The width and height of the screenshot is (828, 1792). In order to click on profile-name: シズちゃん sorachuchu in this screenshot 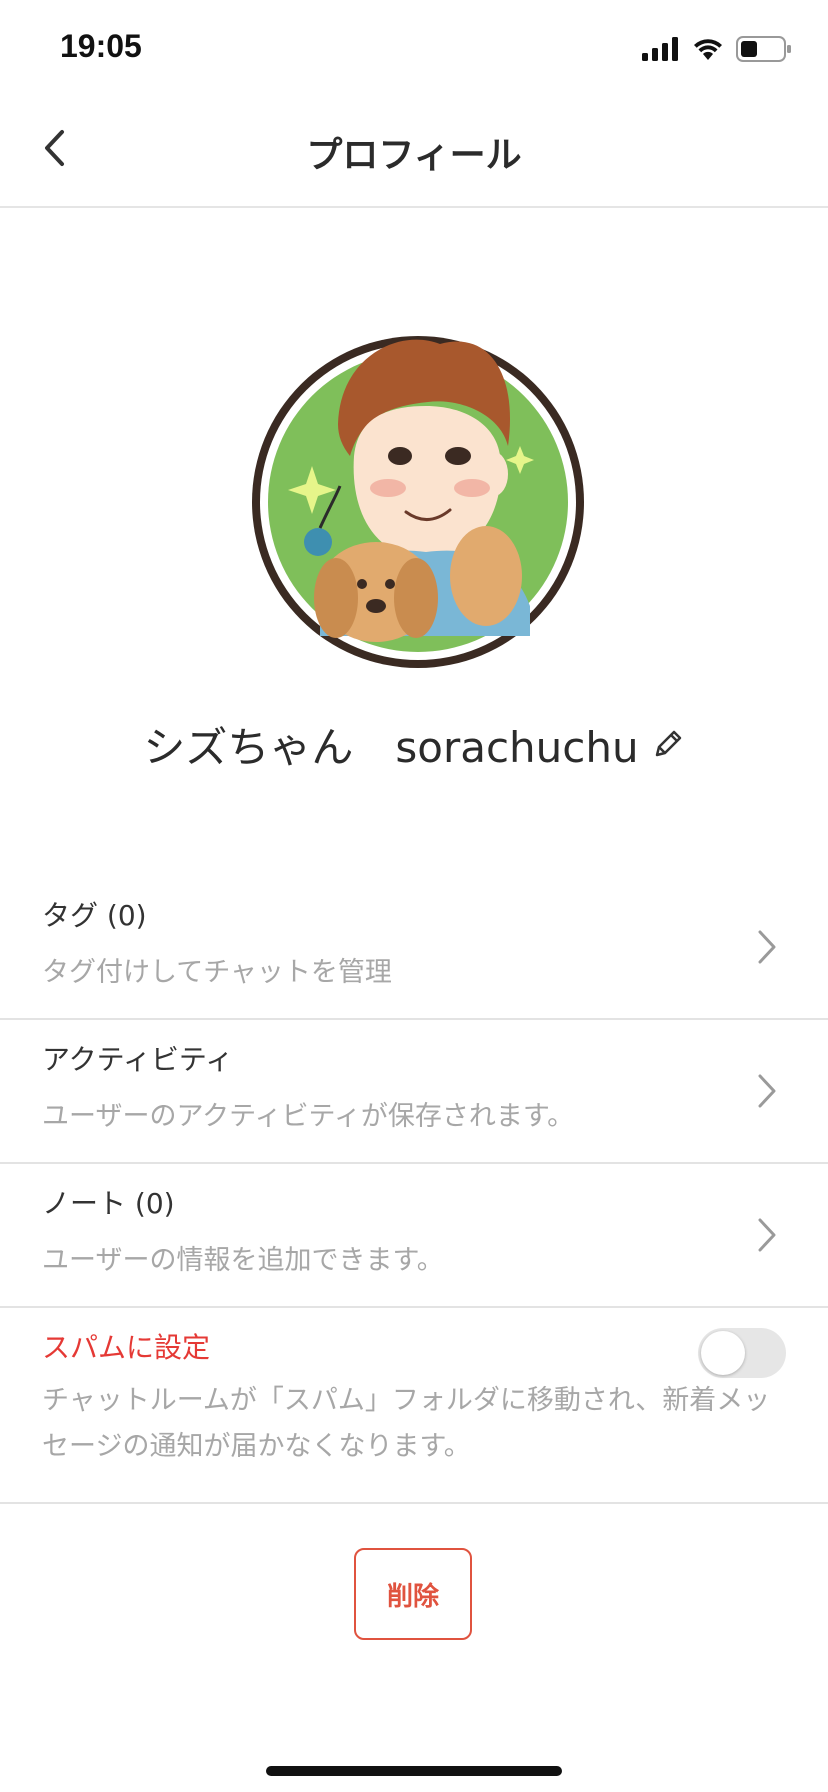, I will do `click(391, 747)`.